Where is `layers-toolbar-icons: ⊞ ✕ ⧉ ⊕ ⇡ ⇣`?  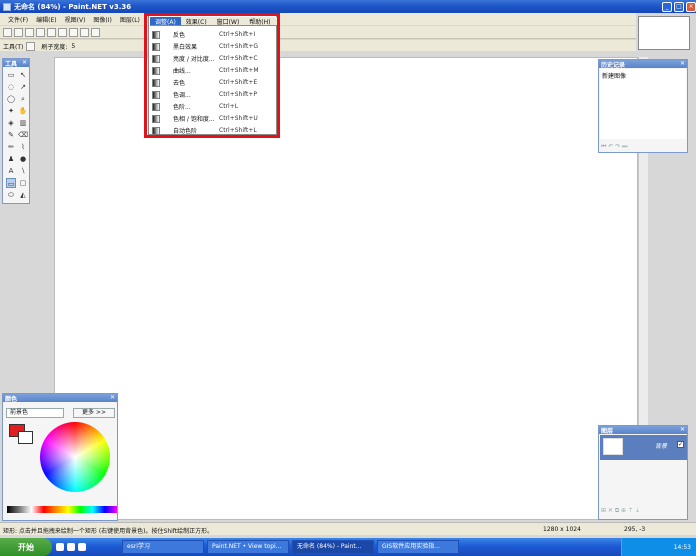
layers-toolbar-icons: ⊞ ✕ ⧉ ⊕ ⇡ ⇣ is located at coordinates (620, 511).